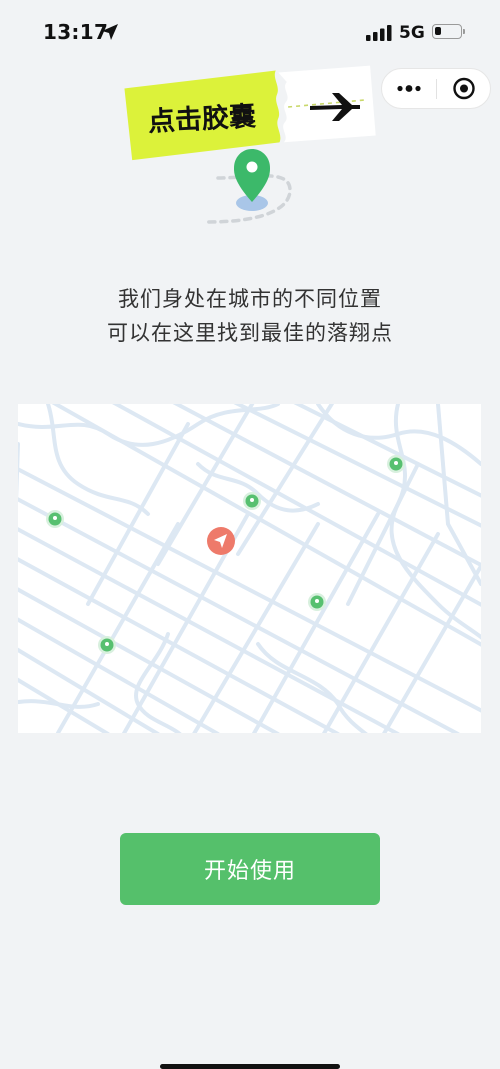 This screenshot has height=1069, width=500. Describe the element at coordinates (379, 33) in the screenshot. I see `signal-bars-icon` at that location.